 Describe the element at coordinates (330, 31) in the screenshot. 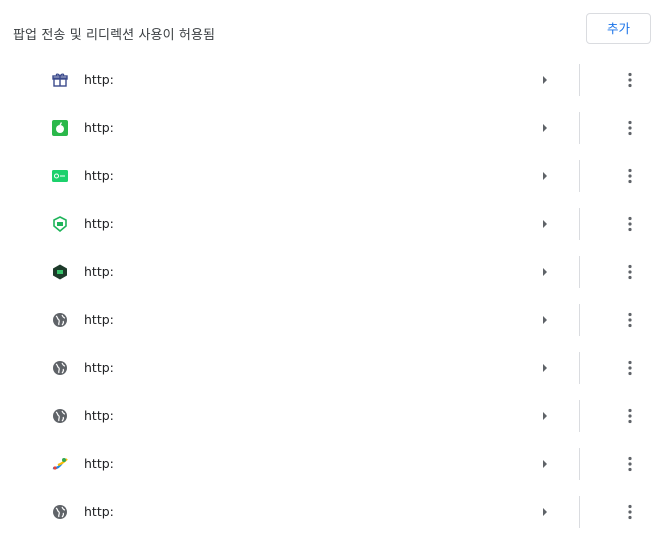

I see `section-header: 팝업 전송 및 리디렉션 사용이 허용됨 추가` at that location.